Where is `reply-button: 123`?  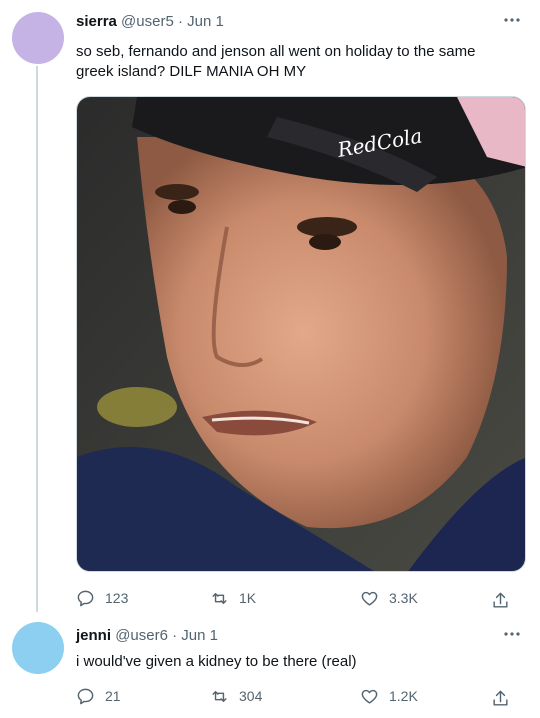
reply-button: 123 is located at coordinates (102, 598).